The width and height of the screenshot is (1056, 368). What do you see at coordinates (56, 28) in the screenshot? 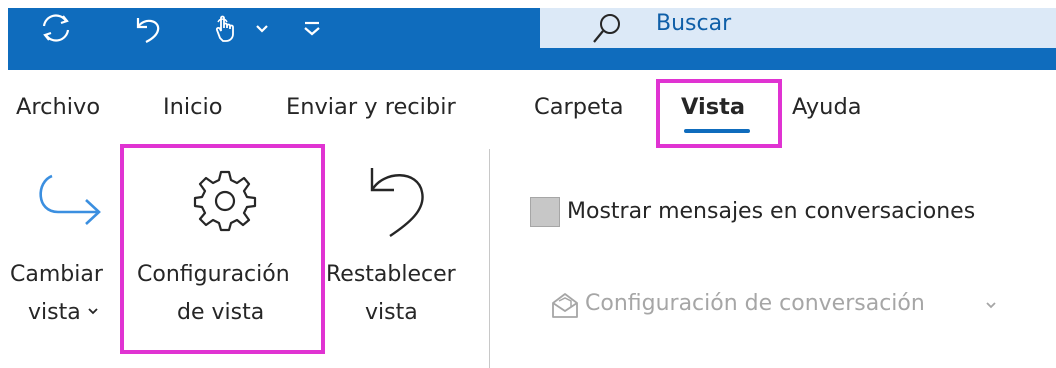
I see `sync-icon` at bounding box center [56, 28].